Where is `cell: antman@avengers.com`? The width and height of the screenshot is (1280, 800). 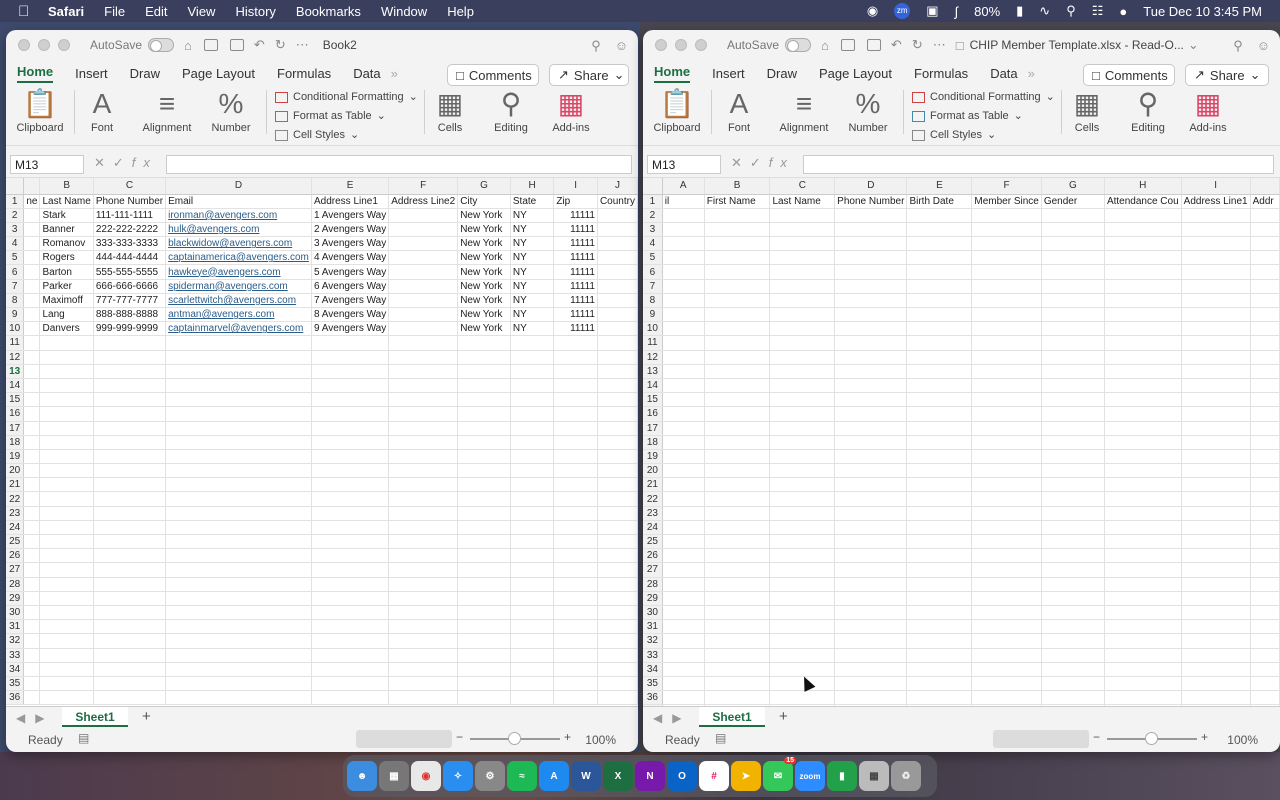
cell: antman@avengers.com is located at coordinates (238, 315).